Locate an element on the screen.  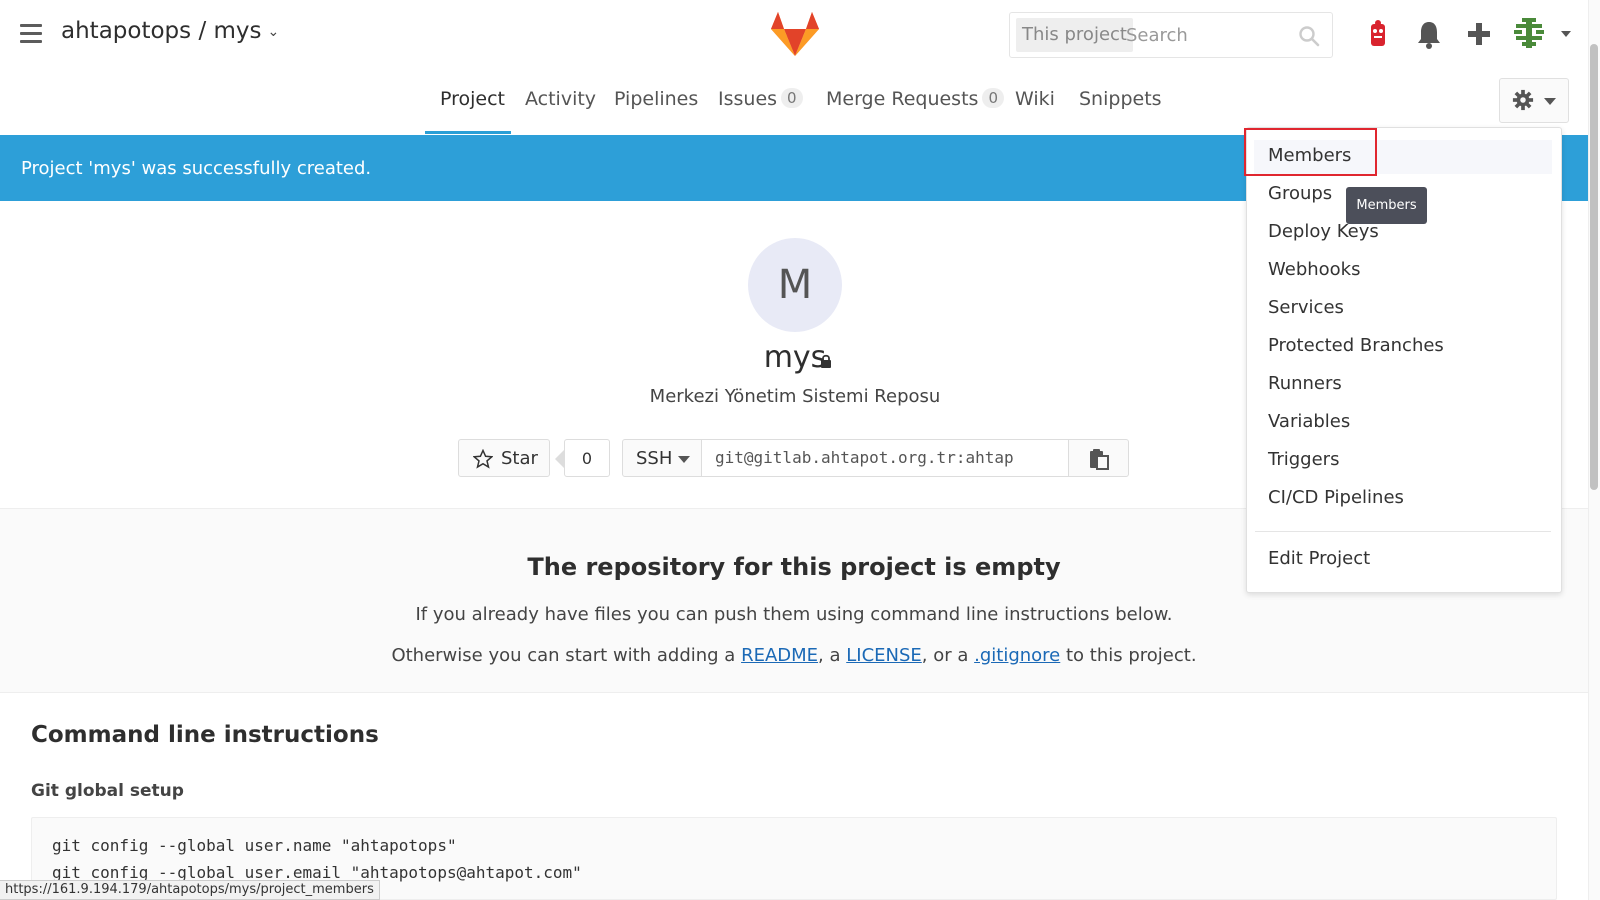
search-input is located at coordinates (1211, 35).